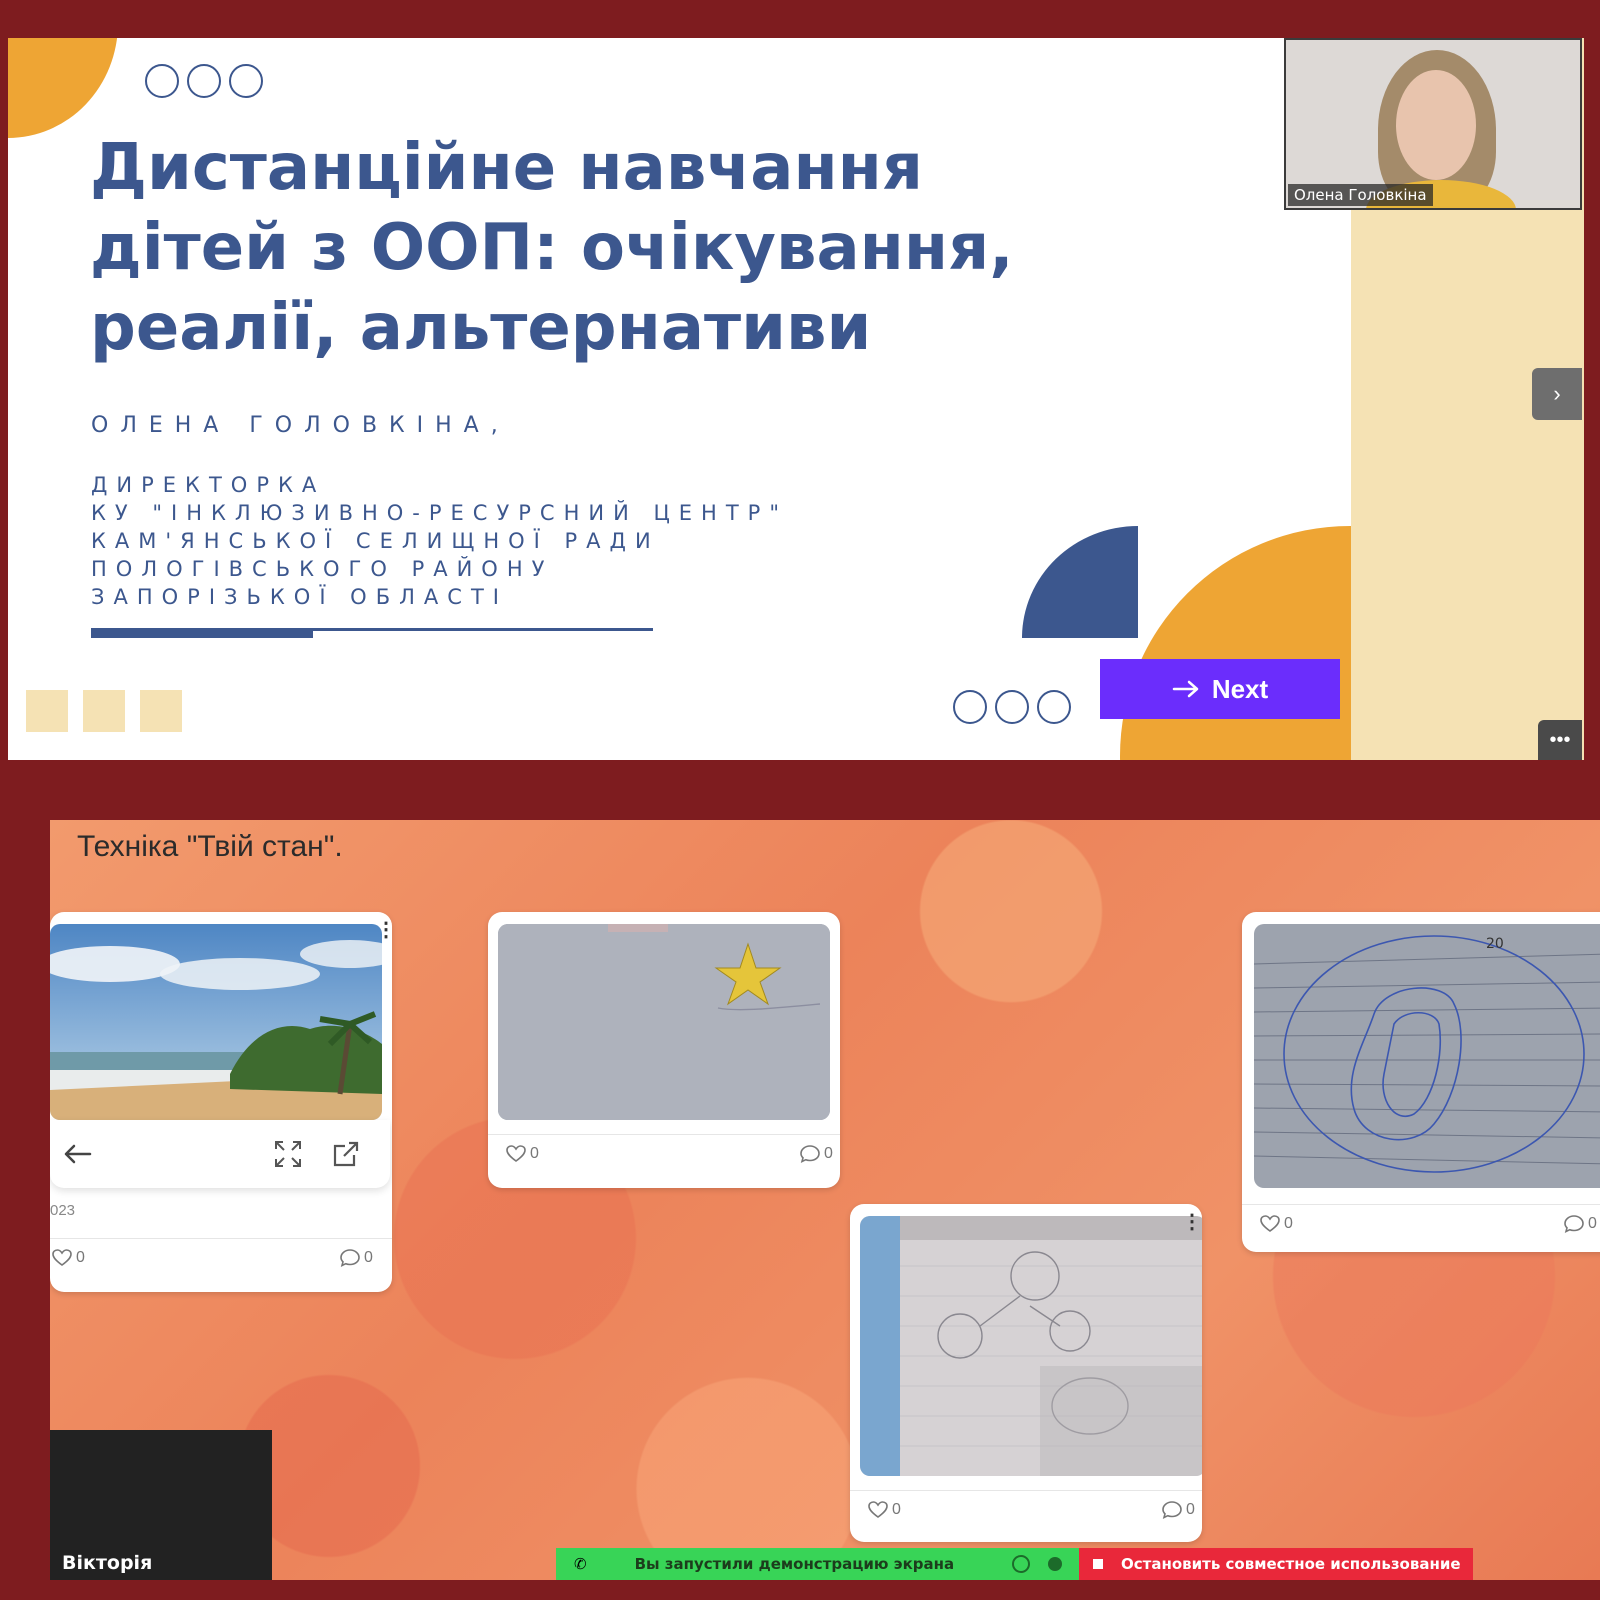  Describe the element at coordinates (1560, 740) in the screenshot. I see `more-options-button: •••` at that location.